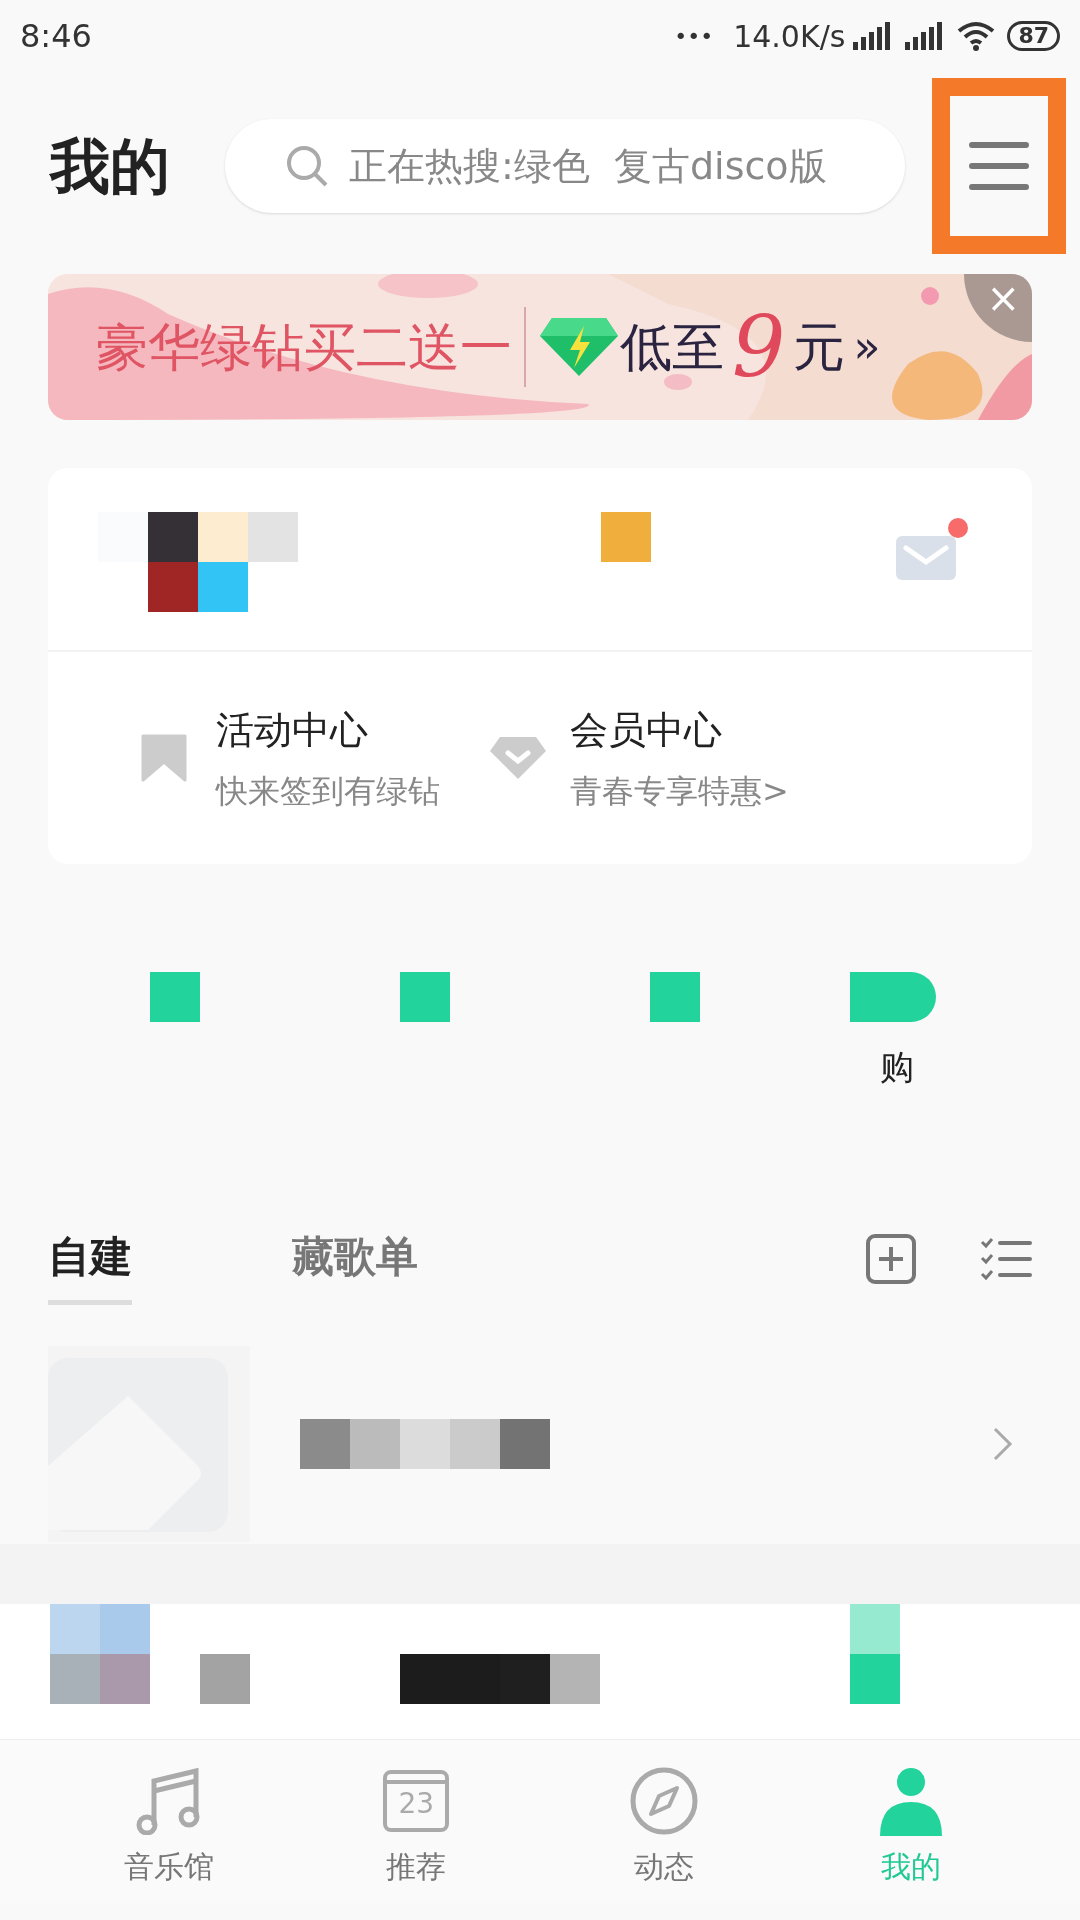  I want to click on link-subtitle: 青春专享特惠>, so click(679, 791).